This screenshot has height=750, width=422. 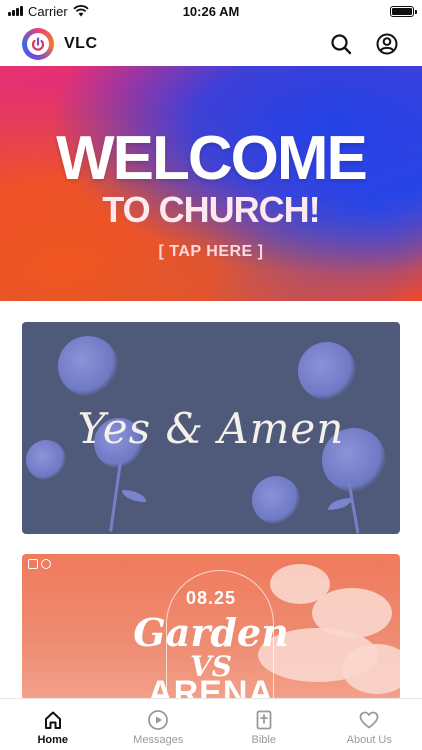 I want to click on status-bar: Carrier 10:26 AM, so click(x=211, y=11).